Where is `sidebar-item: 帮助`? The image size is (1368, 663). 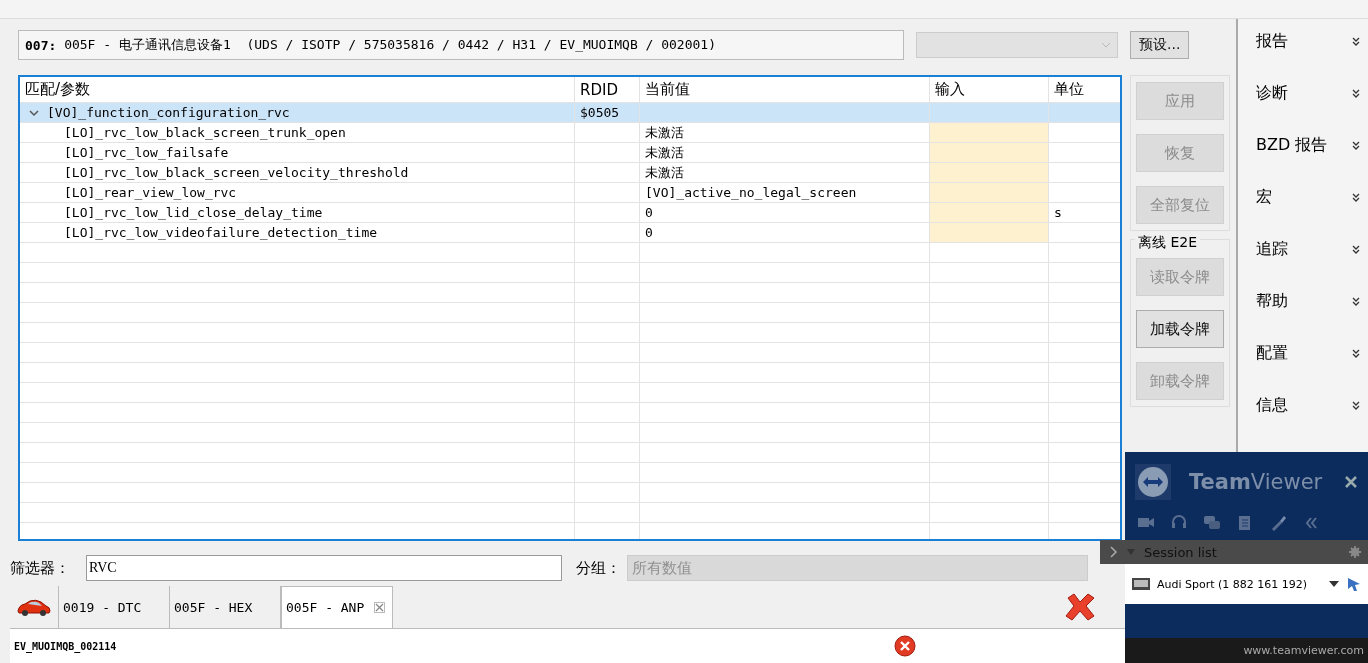 sidebar-item: 帮助 is located at coordinates (1310, 301).